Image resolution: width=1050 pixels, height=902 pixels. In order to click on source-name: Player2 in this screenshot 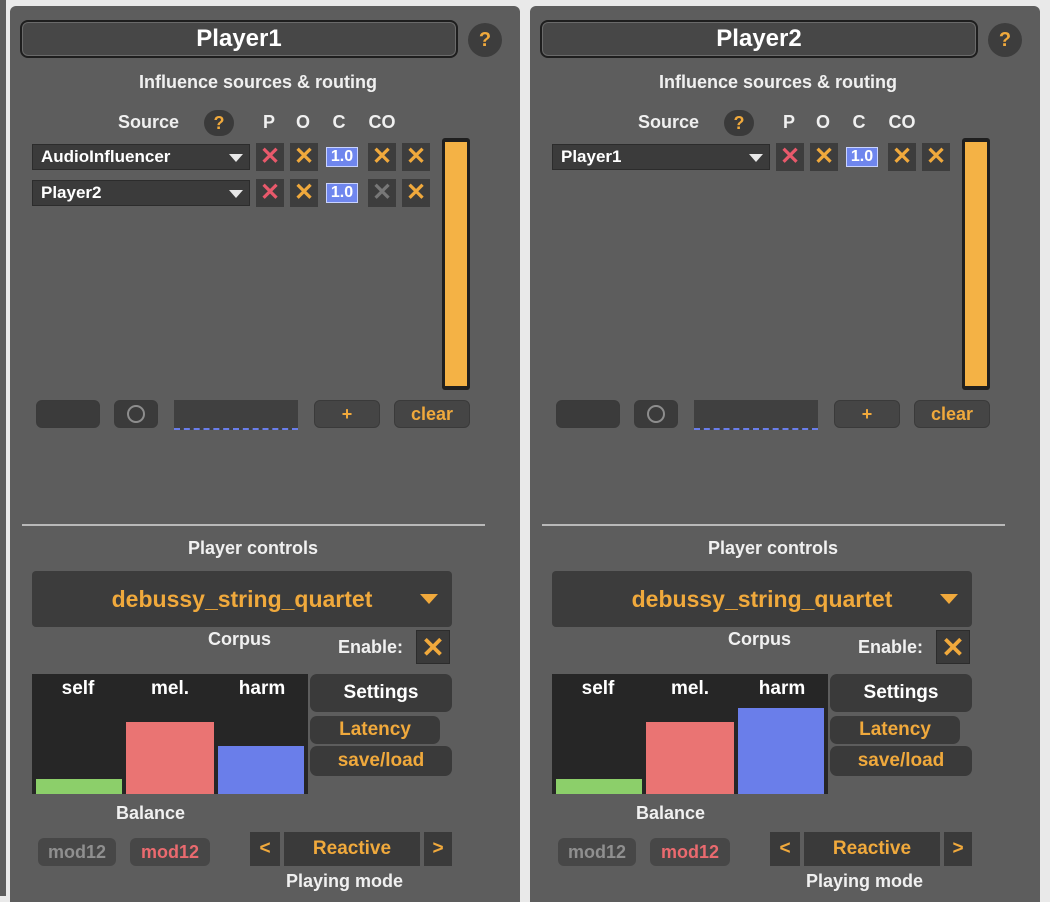, I will do `click(71, 192)`.